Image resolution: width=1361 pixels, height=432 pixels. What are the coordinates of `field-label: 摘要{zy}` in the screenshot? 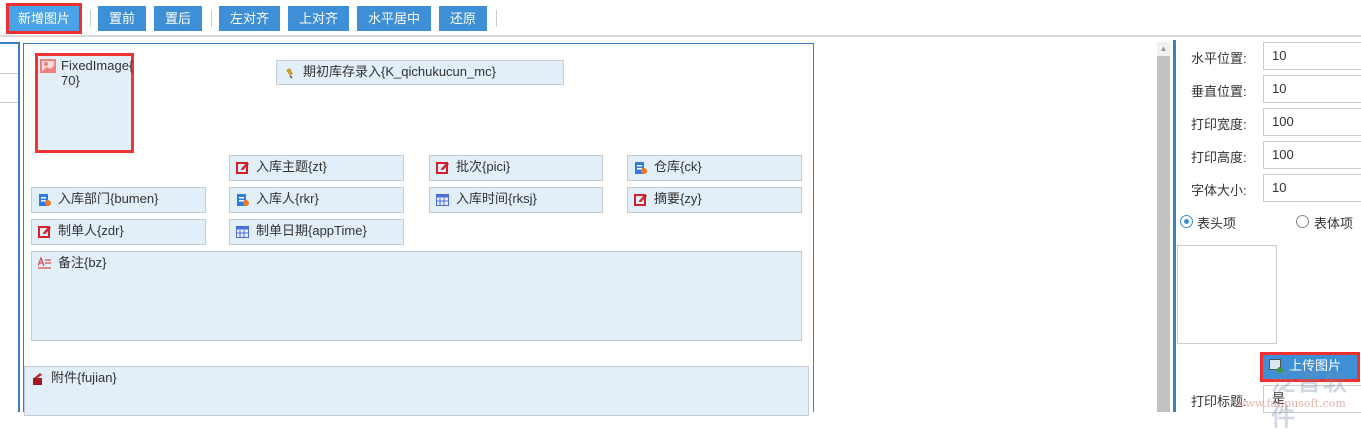 It's located at (678, 198).